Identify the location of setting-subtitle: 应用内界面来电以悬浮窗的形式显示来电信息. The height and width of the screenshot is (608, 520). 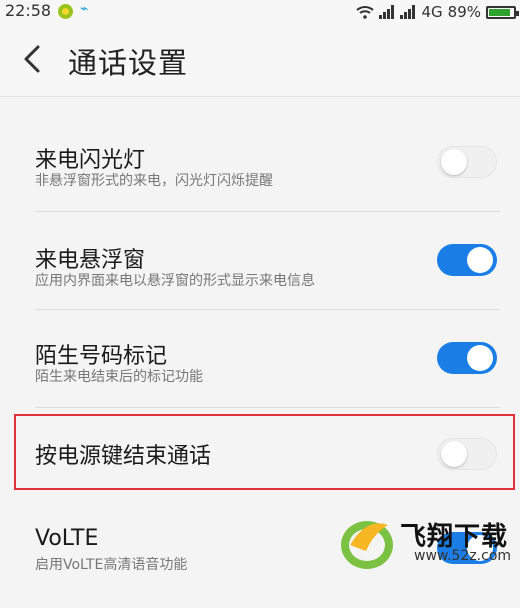
(175, 281).